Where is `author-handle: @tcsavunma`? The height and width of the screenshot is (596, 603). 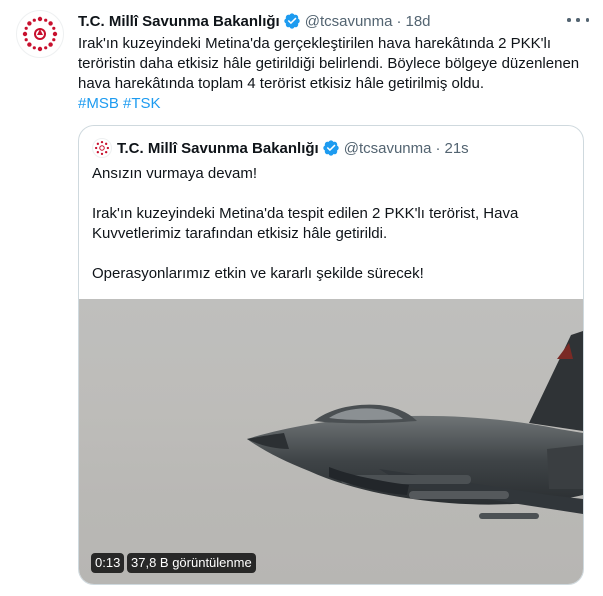
author-handle: @tcsavunma is located at coordinates (349, 21).